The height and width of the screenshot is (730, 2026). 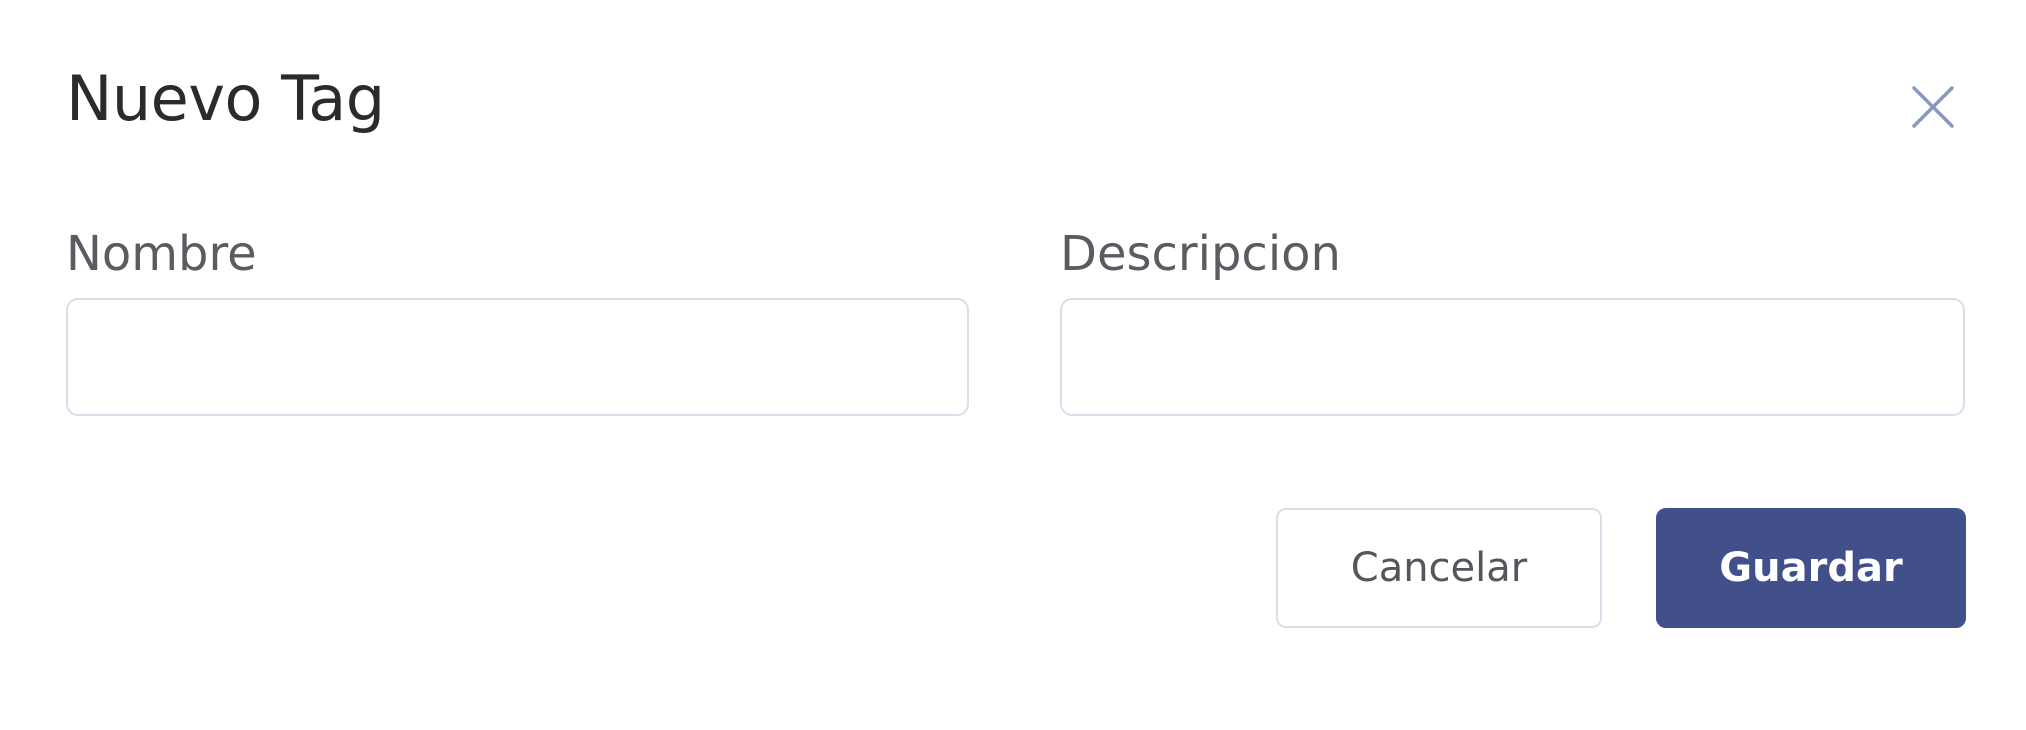 I want to click on dialog-title: Nuevo Tag, so click(x=225, y=98).